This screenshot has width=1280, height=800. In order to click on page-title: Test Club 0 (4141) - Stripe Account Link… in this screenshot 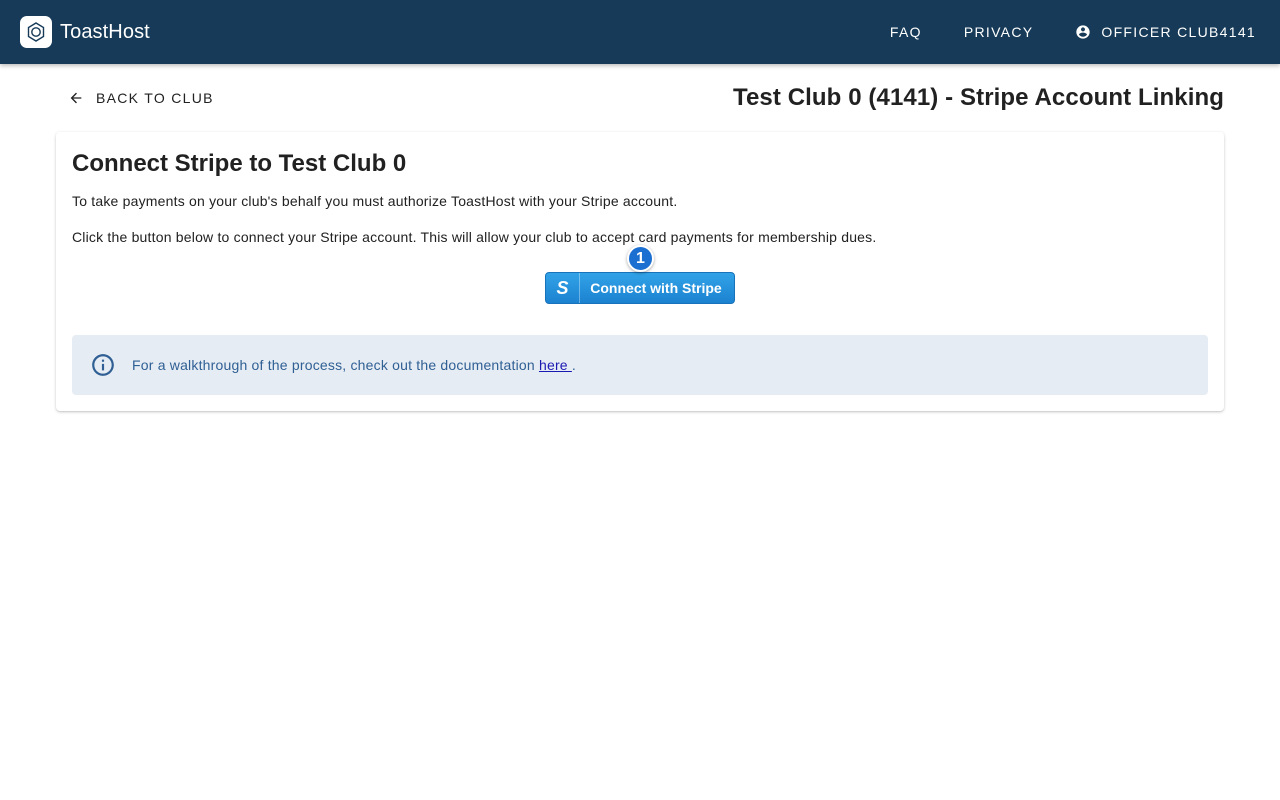, I will do `click(978, 97)`.